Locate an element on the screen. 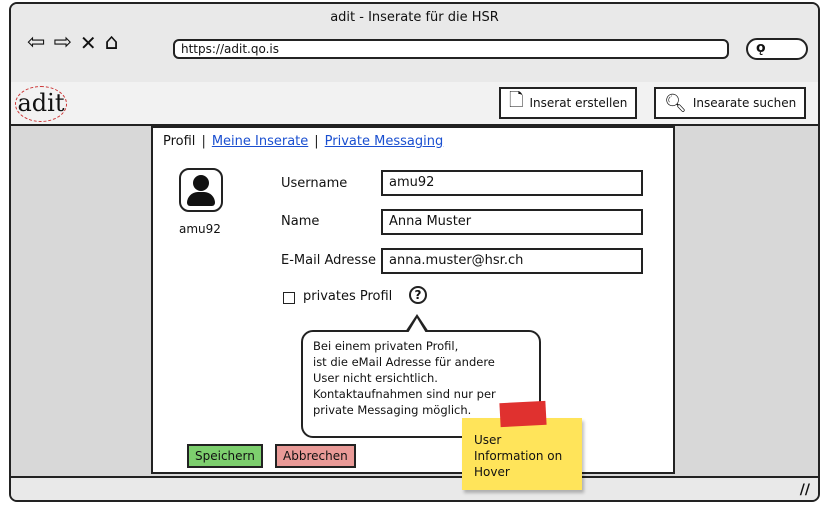 The width and height of the screenshot is (823, 506). arrow-left-icon: ⇦ is located at coordinates (36, 43).